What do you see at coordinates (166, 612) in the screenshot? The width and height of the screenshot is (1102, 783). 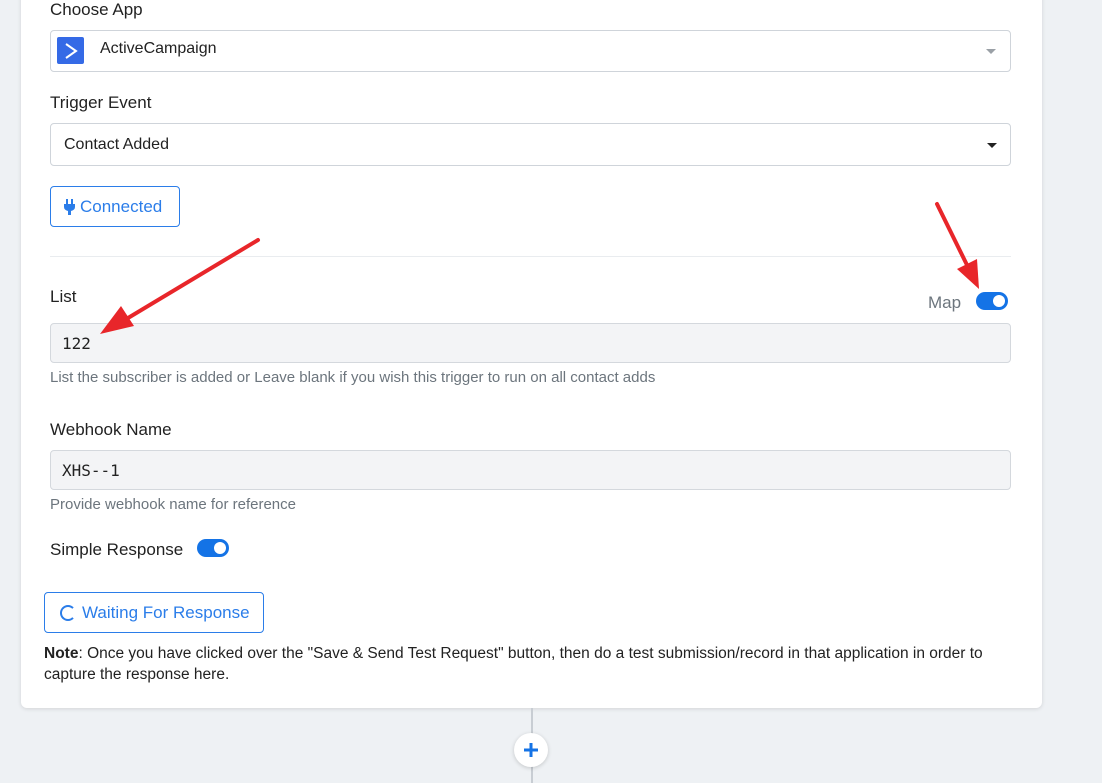 I see `waiting-for-response-label: Waiting For Response` at bounding box center [166, 612].